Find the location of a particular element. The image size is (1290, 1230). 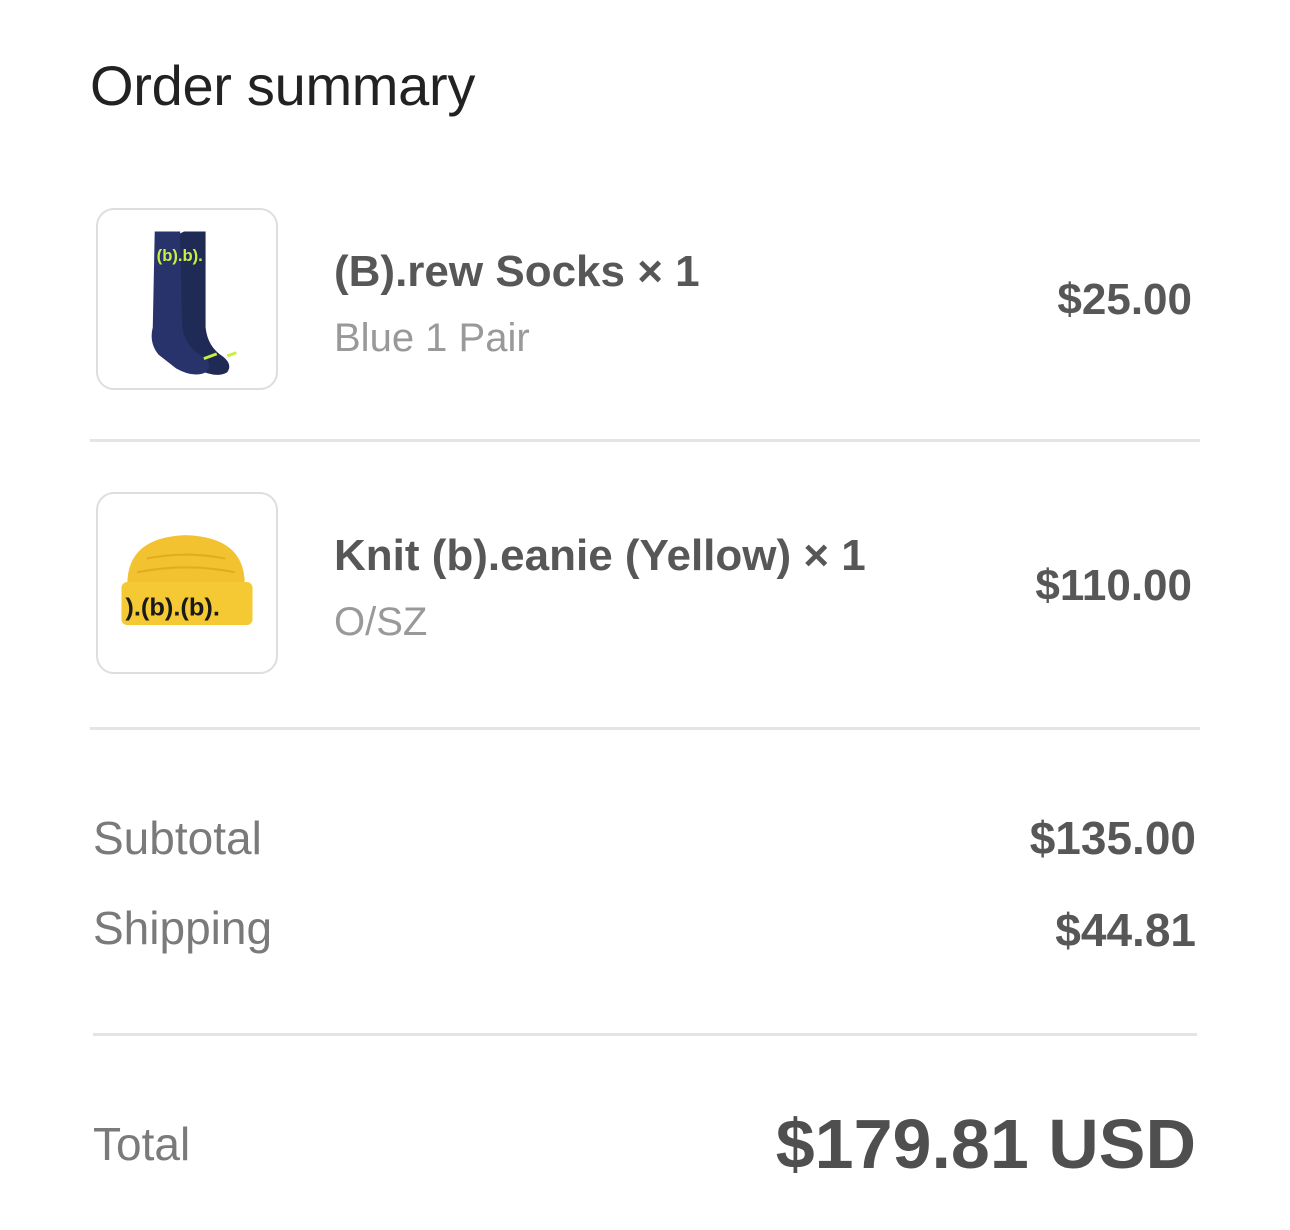

item-price: $110.00 is located at coordinates (1113, 585).